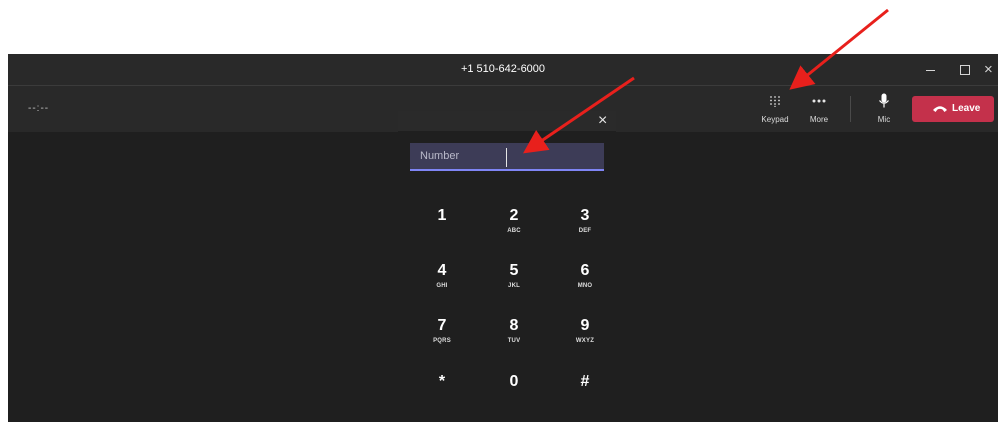  Describe the element at coordinates (39, 108) in the screenshot. I see `call-timer: --:--` at that location.